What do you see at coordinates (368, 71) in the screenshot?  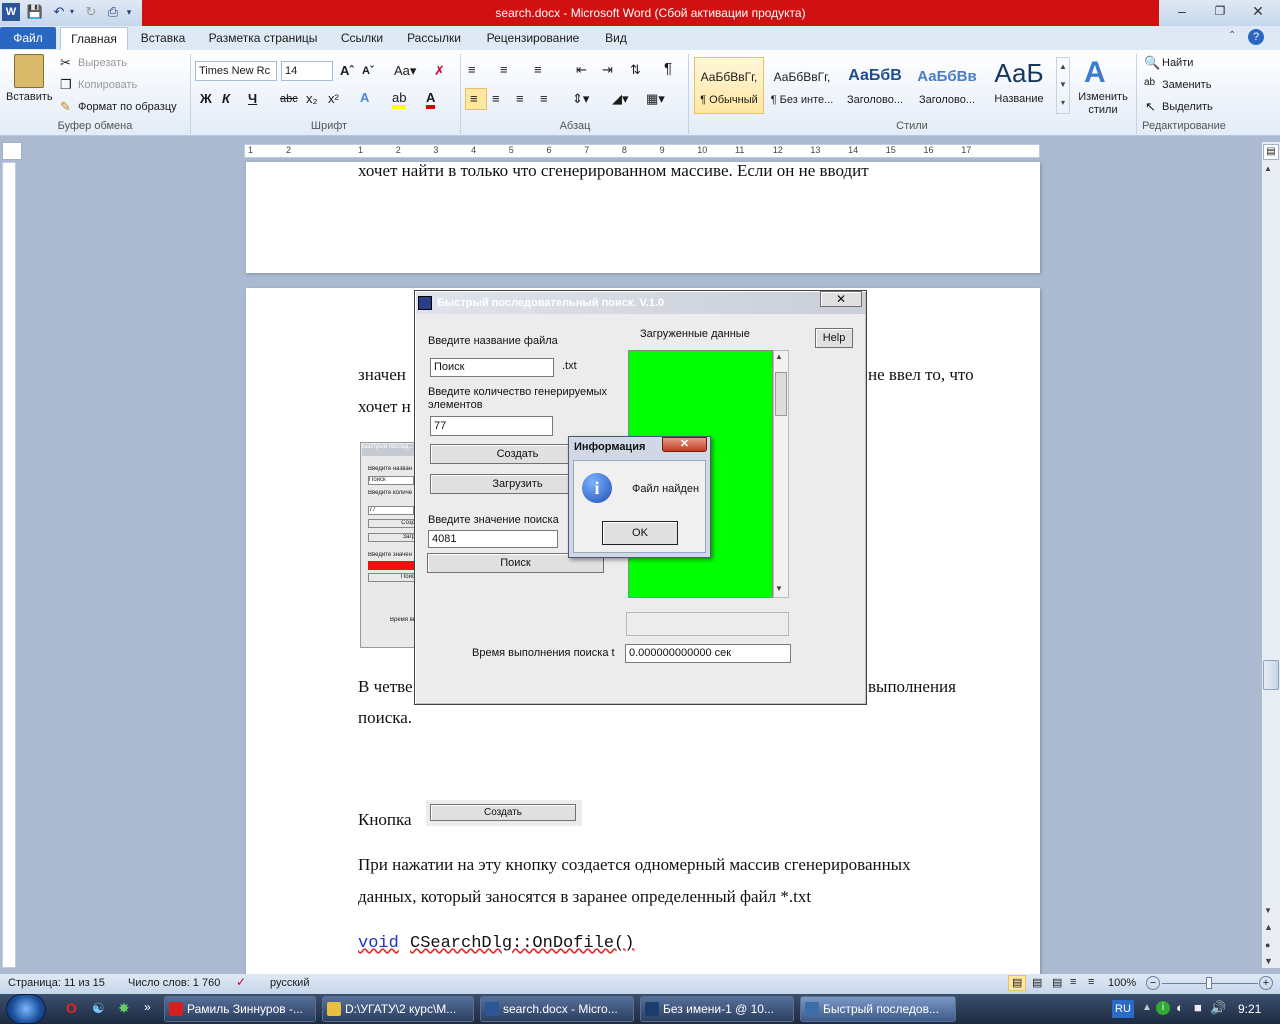 I see `shrink-font-icon: Aˇ` at bounding box center [368, 71].